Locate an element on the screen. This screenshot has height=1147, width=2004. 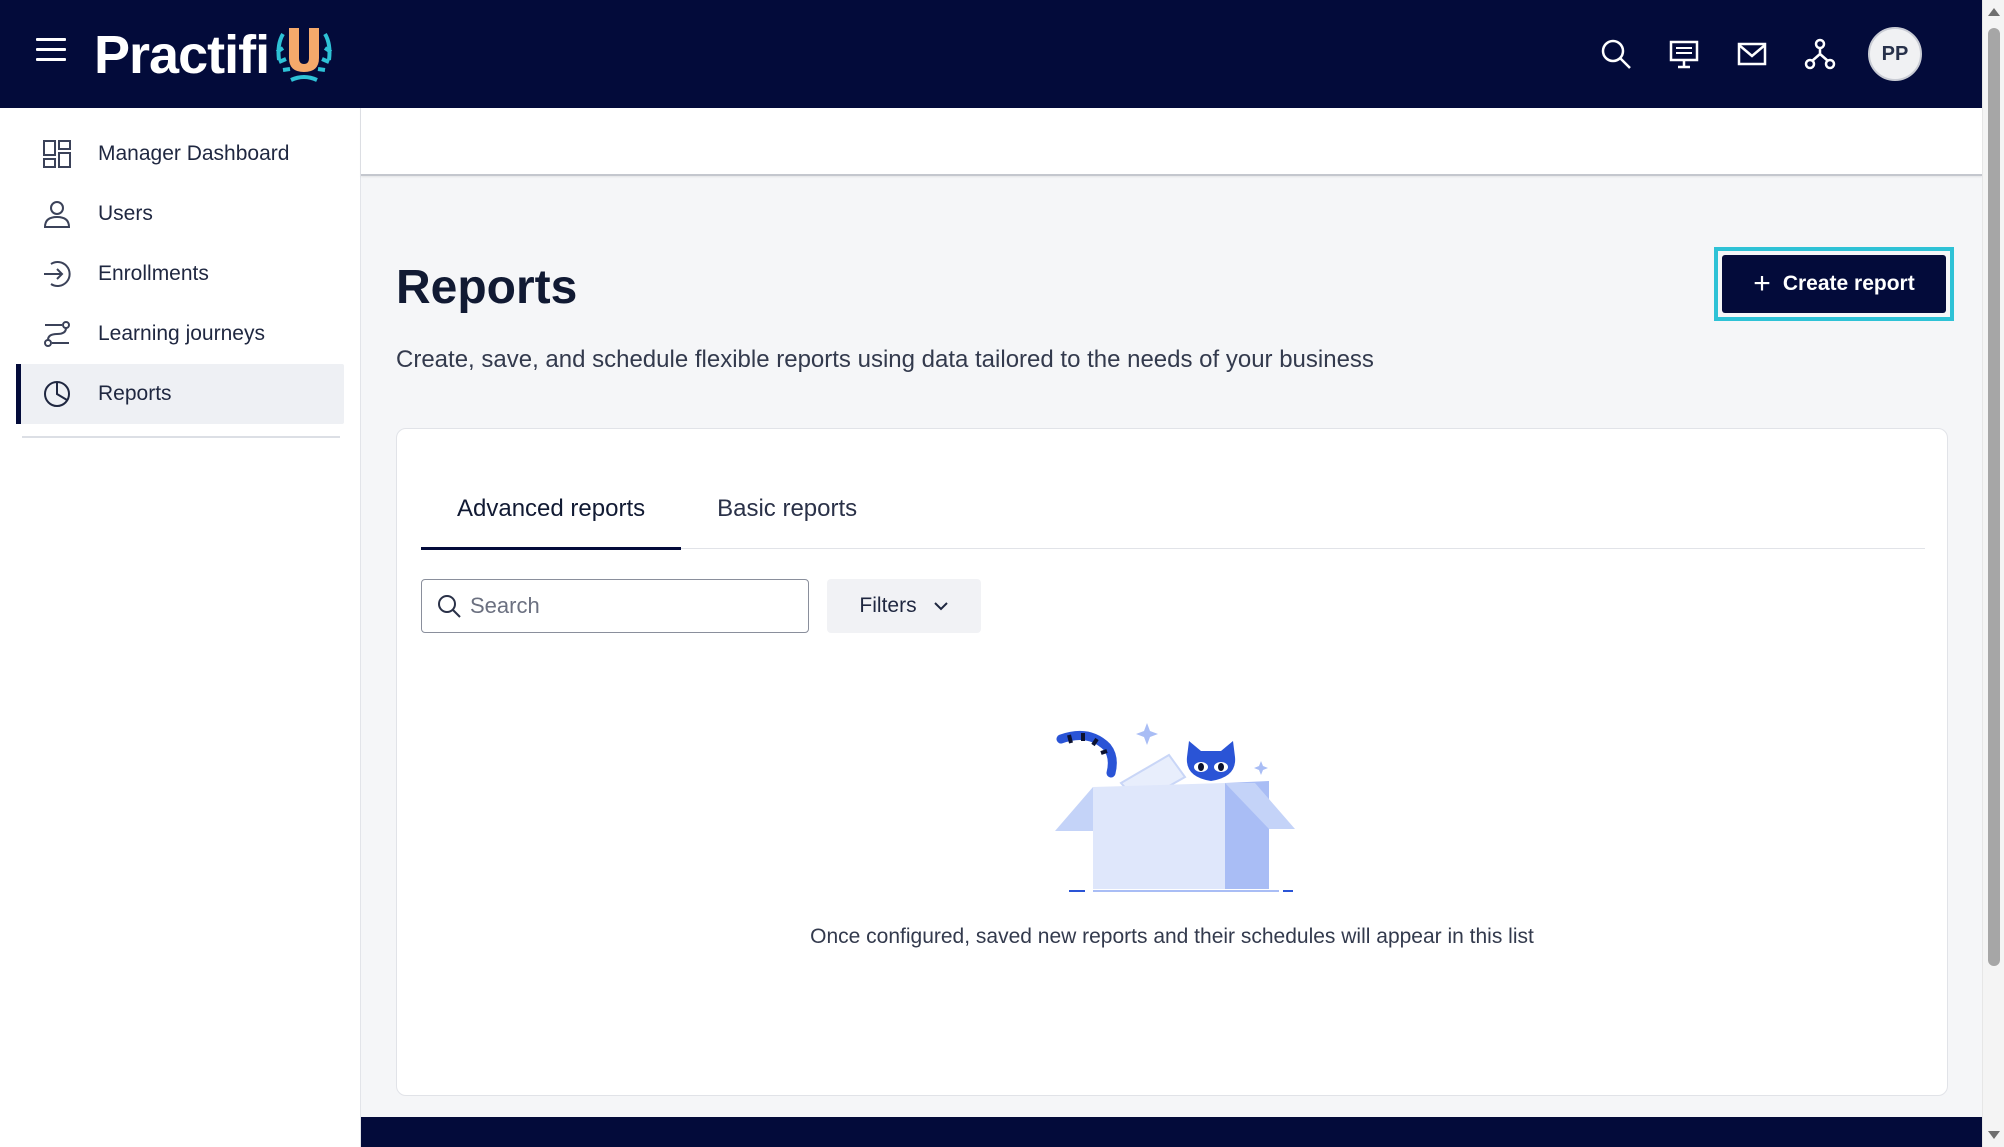
logo-text: Practifi is located at coordinates (182, 55).